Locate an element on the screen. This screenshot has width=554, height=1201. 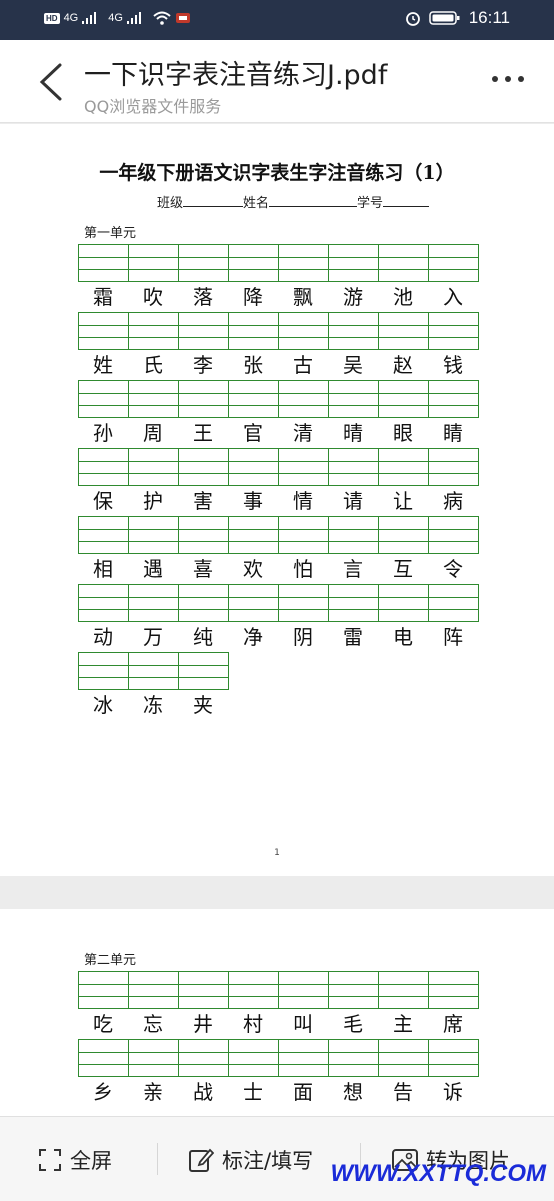
hanzi-character: 清 is located at coordinates (303, 433).